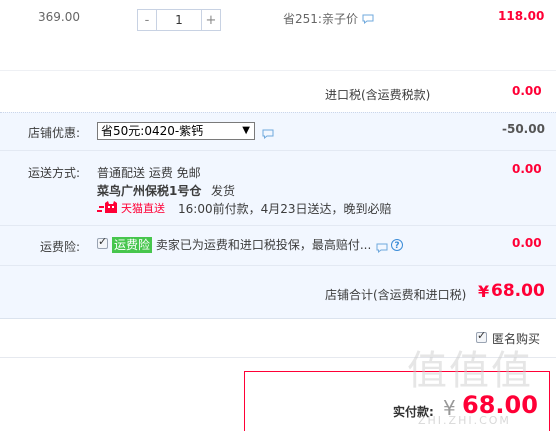  I want to click on quantity-minus-button: -, so click(147, 20).